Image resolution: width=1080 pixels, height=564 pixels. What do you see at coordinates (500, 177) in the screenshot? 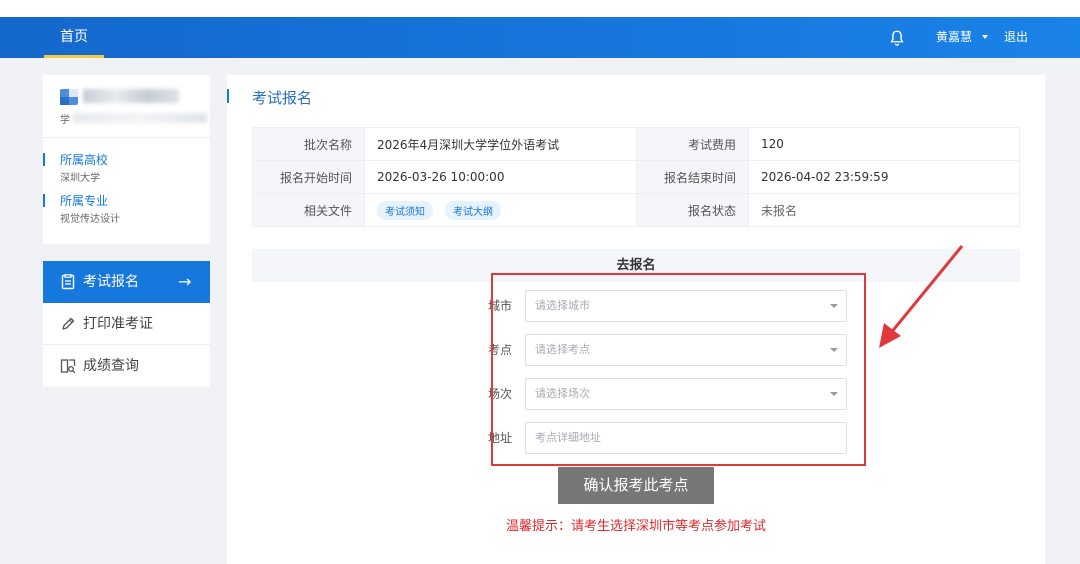
I see `start-time-value: 2026-03-26 10:00:00` at bounding box center [500, 177].